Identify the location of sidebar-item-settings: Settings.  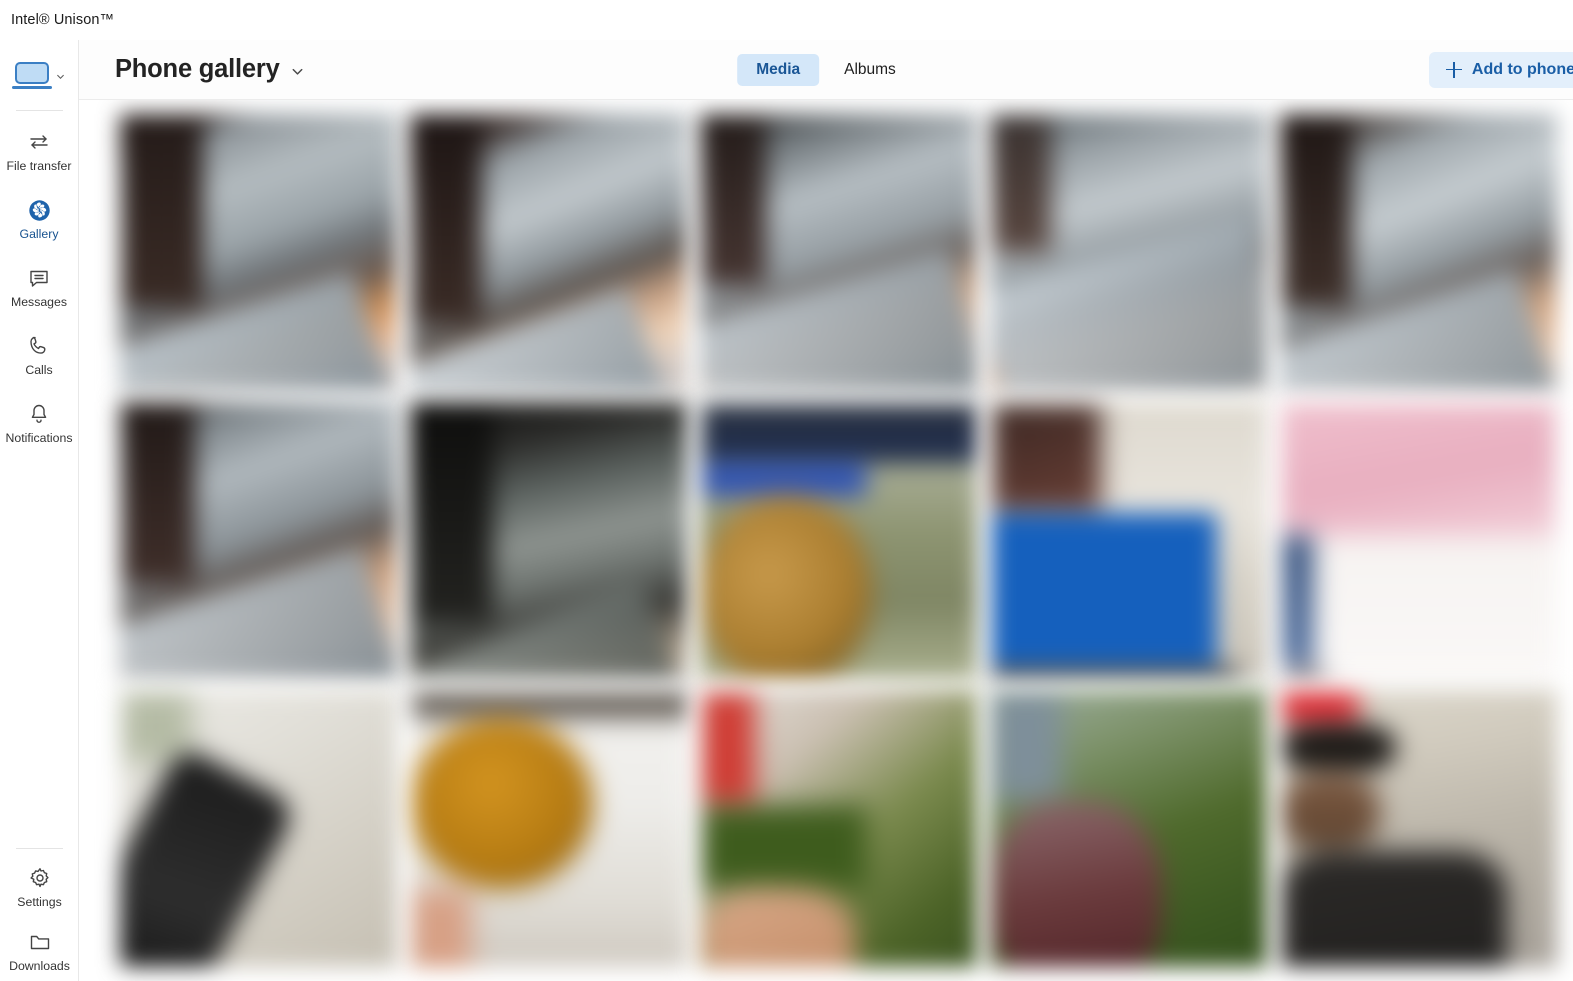
(39, 887).